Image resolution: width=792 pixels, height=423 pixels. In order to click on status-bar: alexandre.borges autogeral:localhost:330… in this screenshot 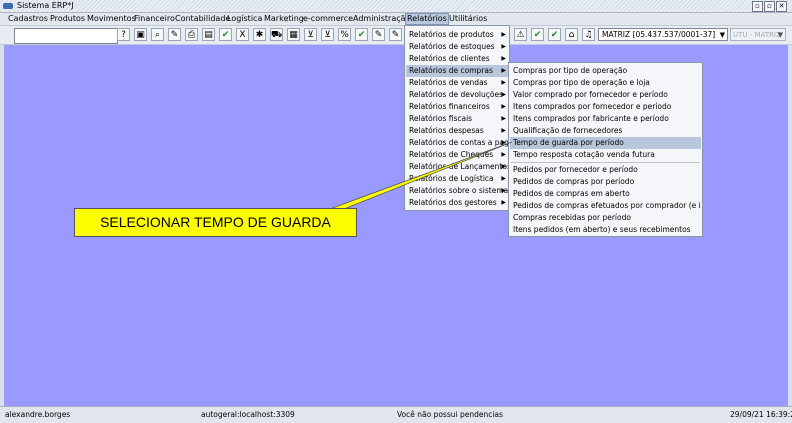, I will do `click(396, 414)`.